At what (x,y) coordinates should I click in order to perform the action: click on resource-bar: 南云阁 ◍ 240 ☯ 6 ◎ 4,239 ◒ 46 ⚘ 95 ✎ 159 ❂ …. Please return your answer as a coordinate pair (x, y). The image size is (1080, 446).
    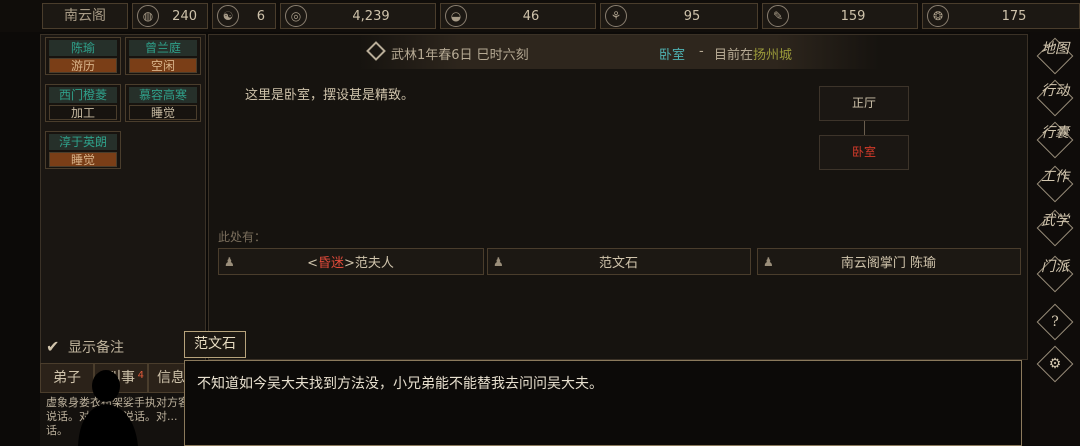
    Looking at the image, I should click on (540, 16).